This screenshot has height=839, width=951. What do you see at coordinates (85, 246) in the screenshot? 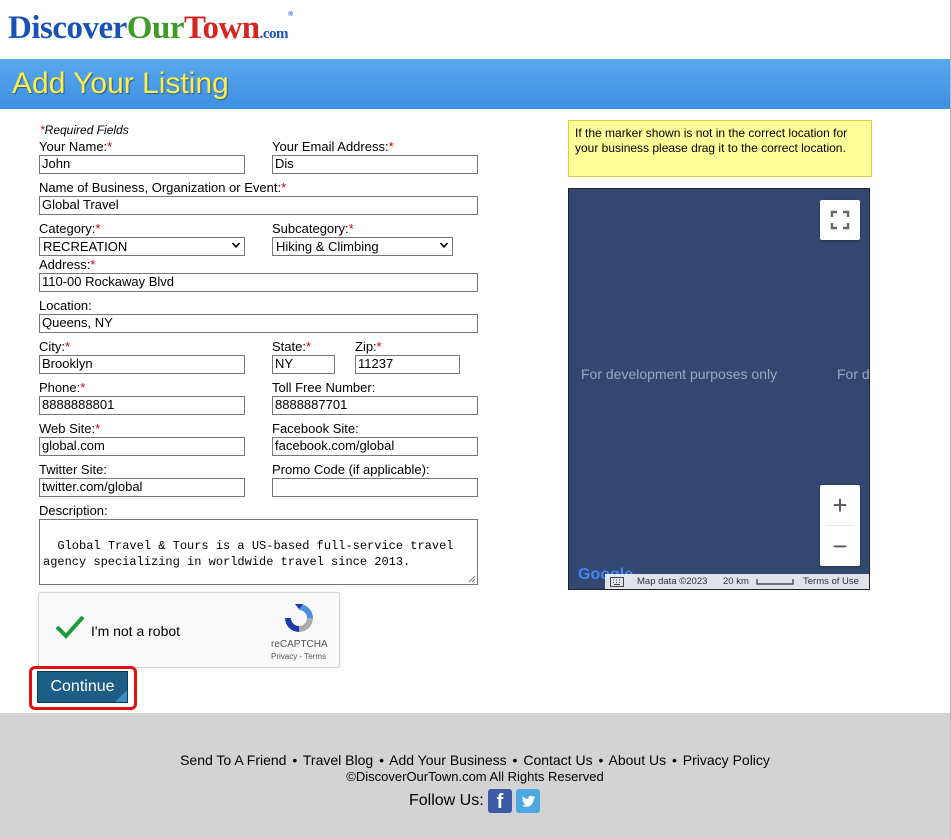
I see `category-value: RECREATION` at bounding box center [85, 246].